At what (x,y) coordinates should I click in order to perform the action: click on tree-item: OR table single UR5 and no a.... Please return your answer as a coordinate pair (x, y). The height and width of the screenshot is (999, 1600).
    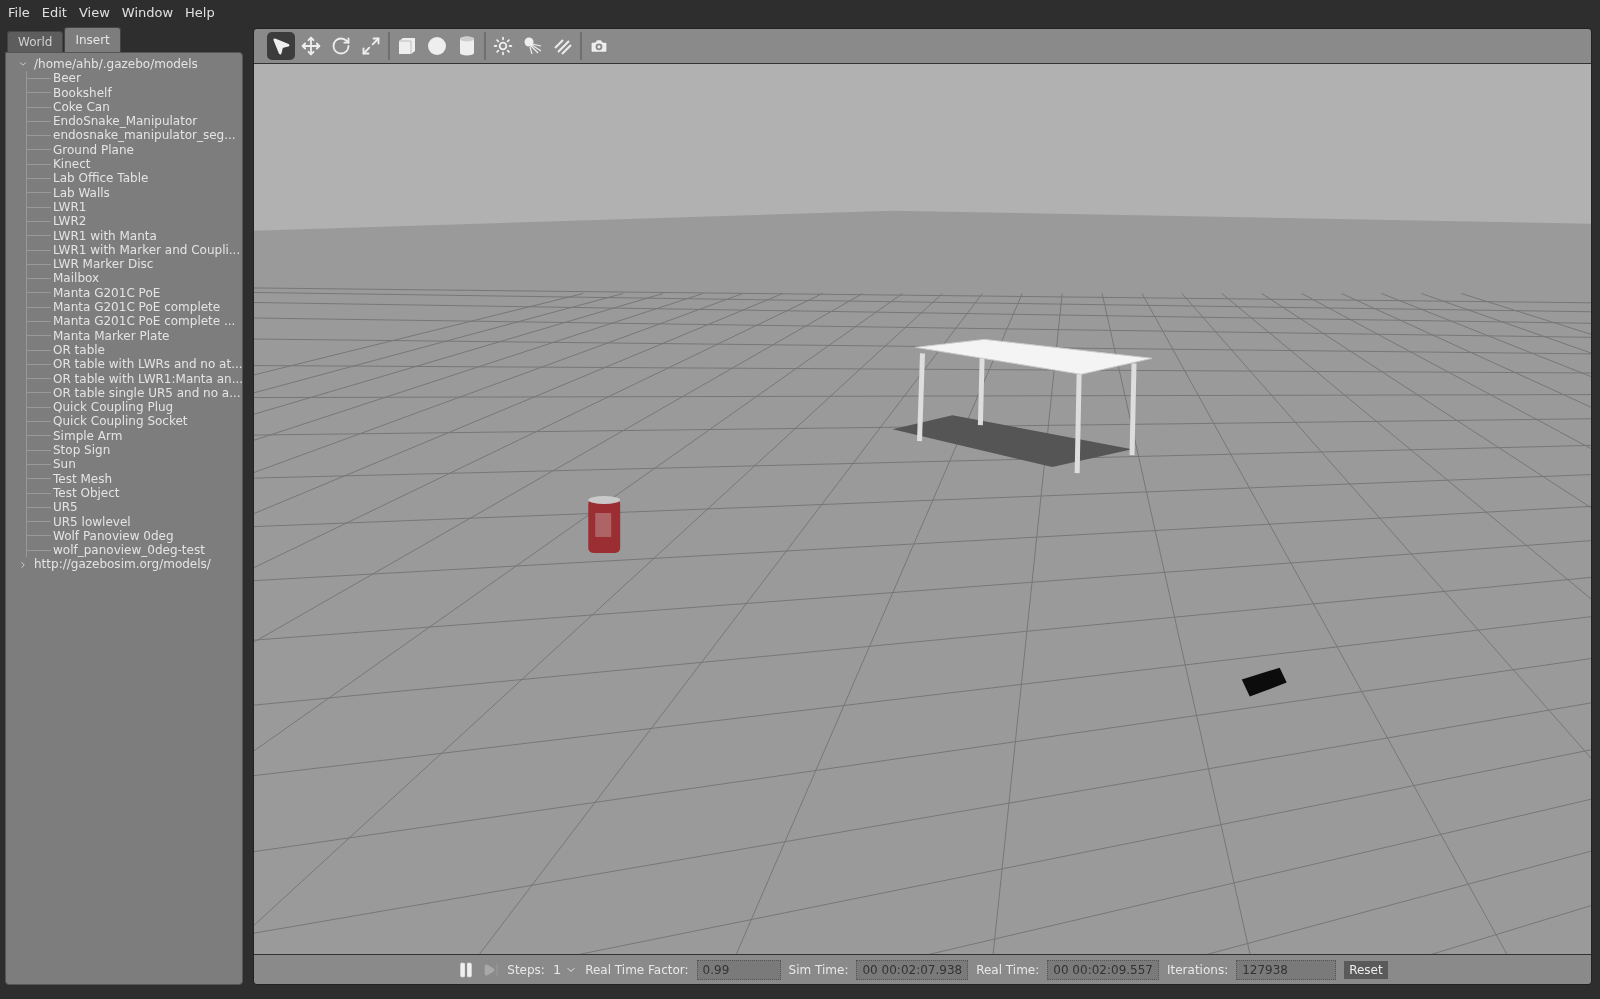
    Looking at the image, I should click on (146, 393).